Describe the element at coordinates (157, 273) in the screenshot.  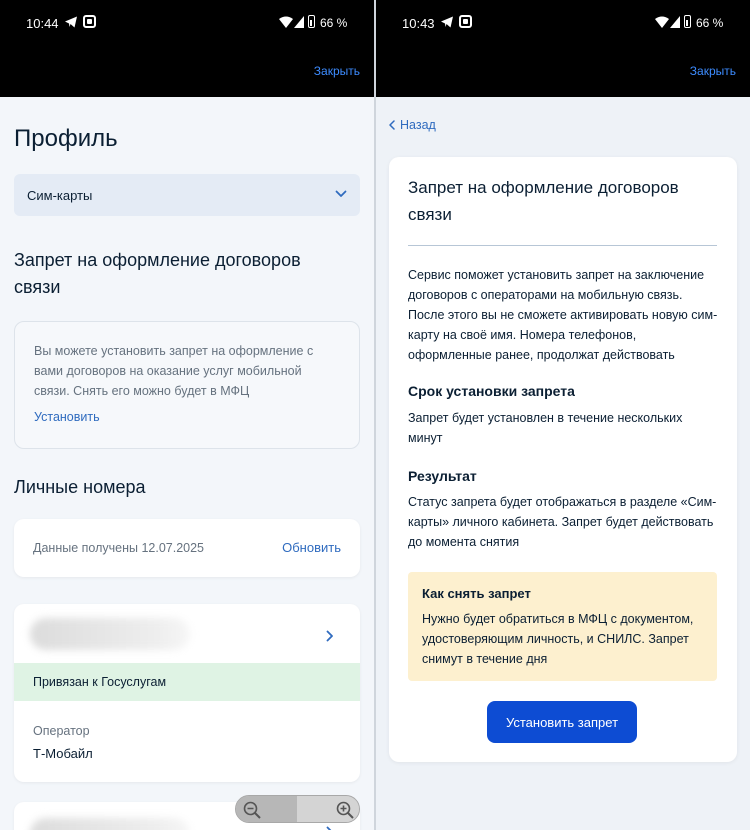
I see `ban-section-title: Запрет на оформление договоров связи` at that location.